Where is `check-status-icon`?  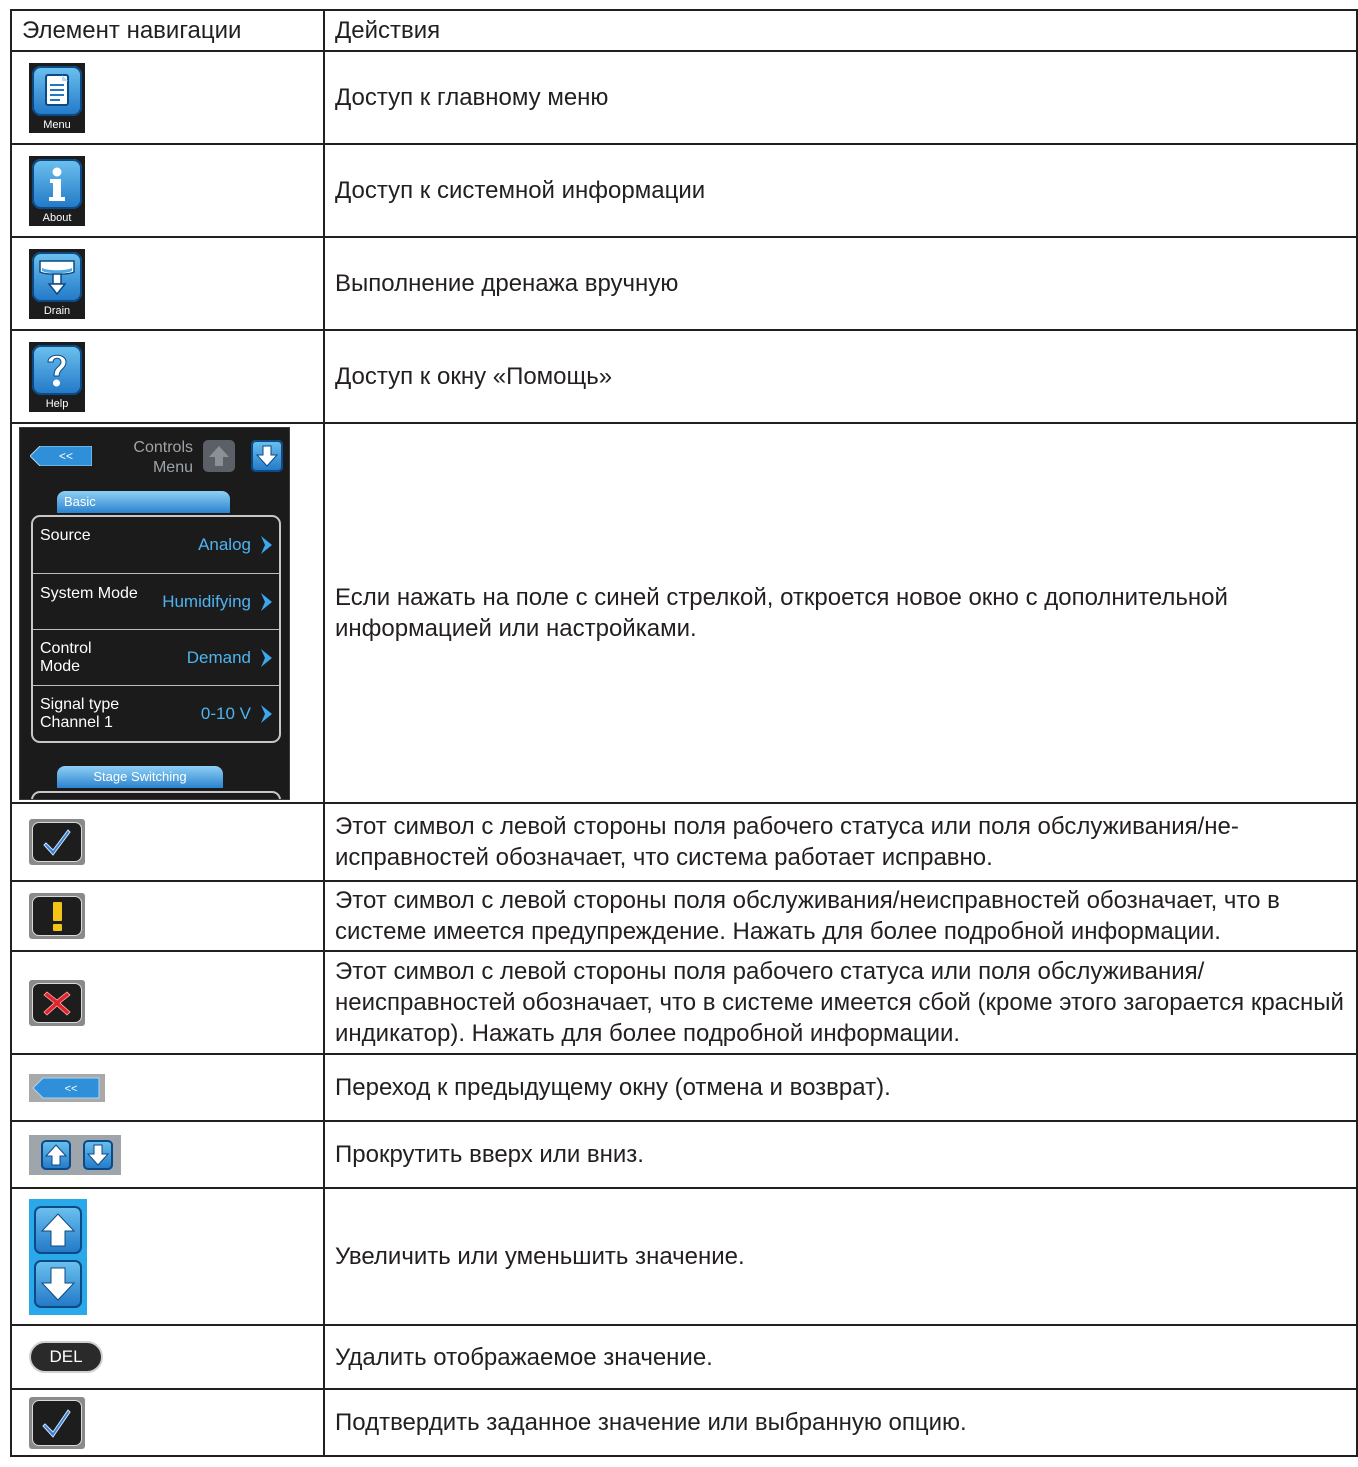 check-status-icon is located at coordinates (57, 842).